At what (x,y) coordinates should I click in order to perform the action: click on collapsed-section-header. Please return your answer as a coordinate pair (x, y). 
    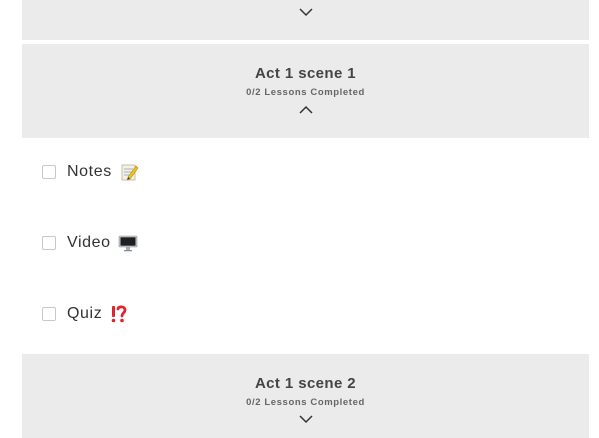
    Looking at the image, I should click on (305, 20).